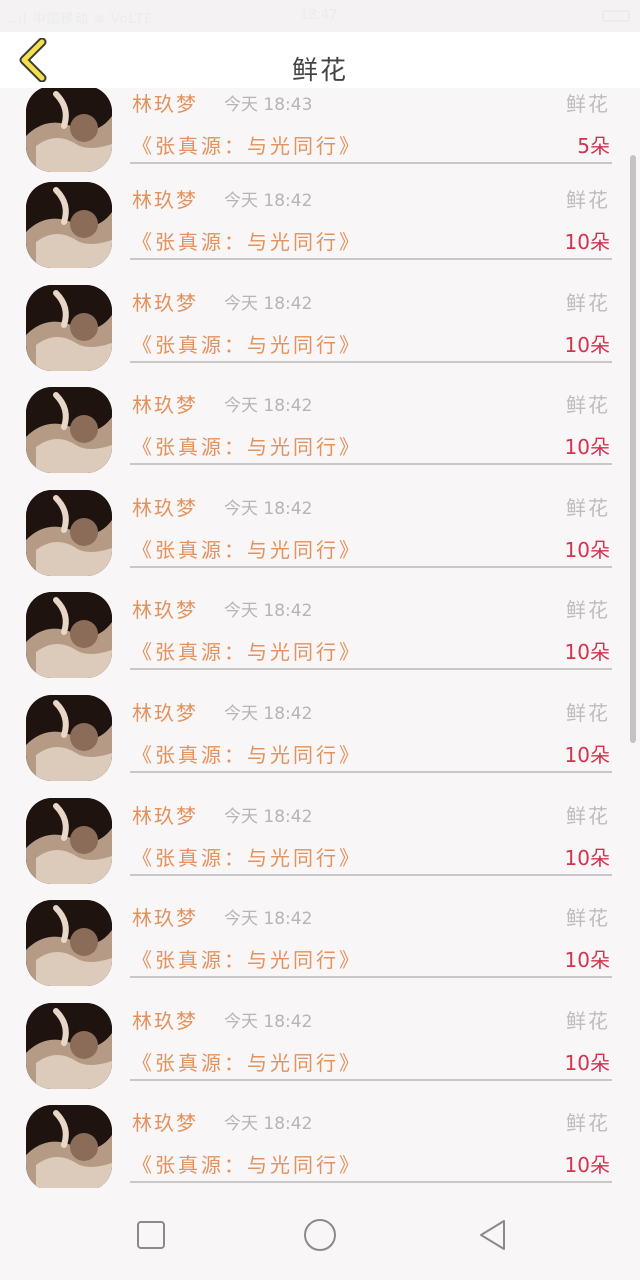 This screenshot has width=640, height=1280. What do you see at coordinates (319, 71) in the screenshot?
I see `page-title: 鲜花` at bounding box center [319, 71].